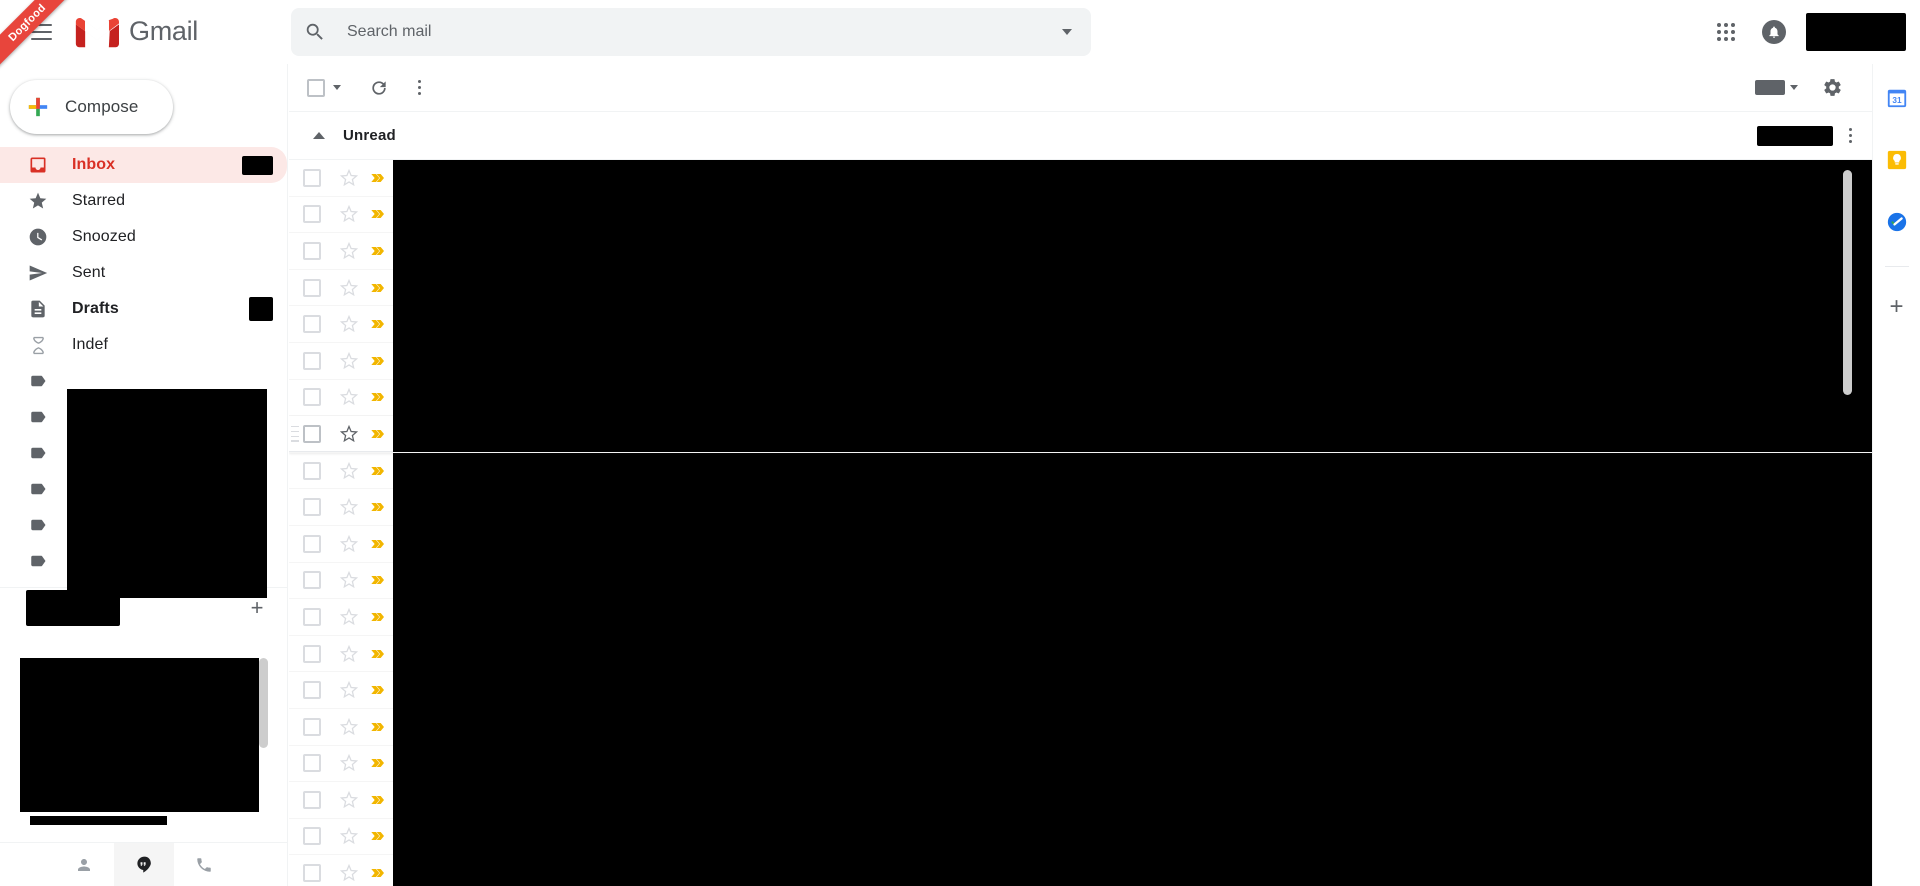 This screenshot has height=886, width=1920. What do you see at coordinates (1067, 32) in the screenshot?
I see `search-options-button` at bounding box center [1067, 32].